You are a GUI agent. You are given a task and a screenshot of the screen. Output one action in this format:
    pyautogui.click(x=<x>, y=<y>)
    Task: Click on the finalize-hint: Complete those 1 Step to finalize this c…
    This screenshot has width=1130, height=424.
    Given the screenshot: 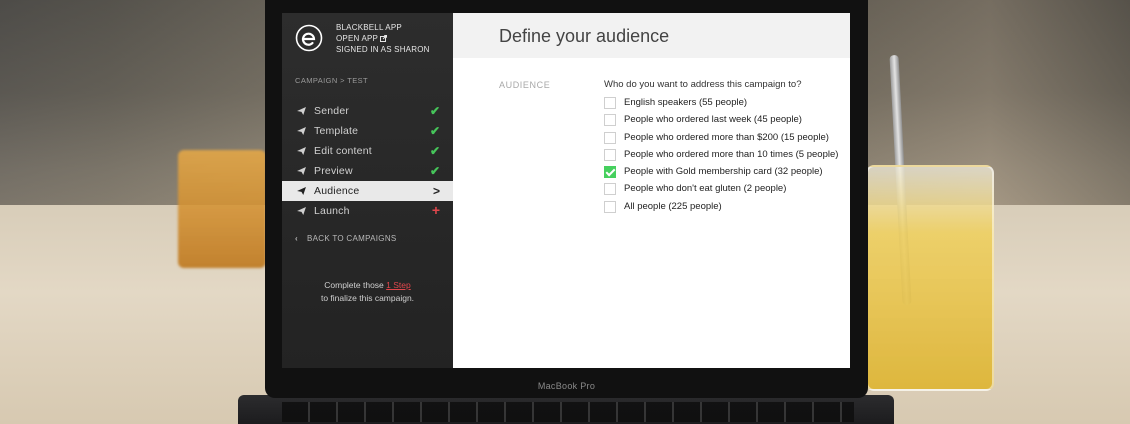 What is the action you would take?
    pyautogui.click(x=367, y=291)
    